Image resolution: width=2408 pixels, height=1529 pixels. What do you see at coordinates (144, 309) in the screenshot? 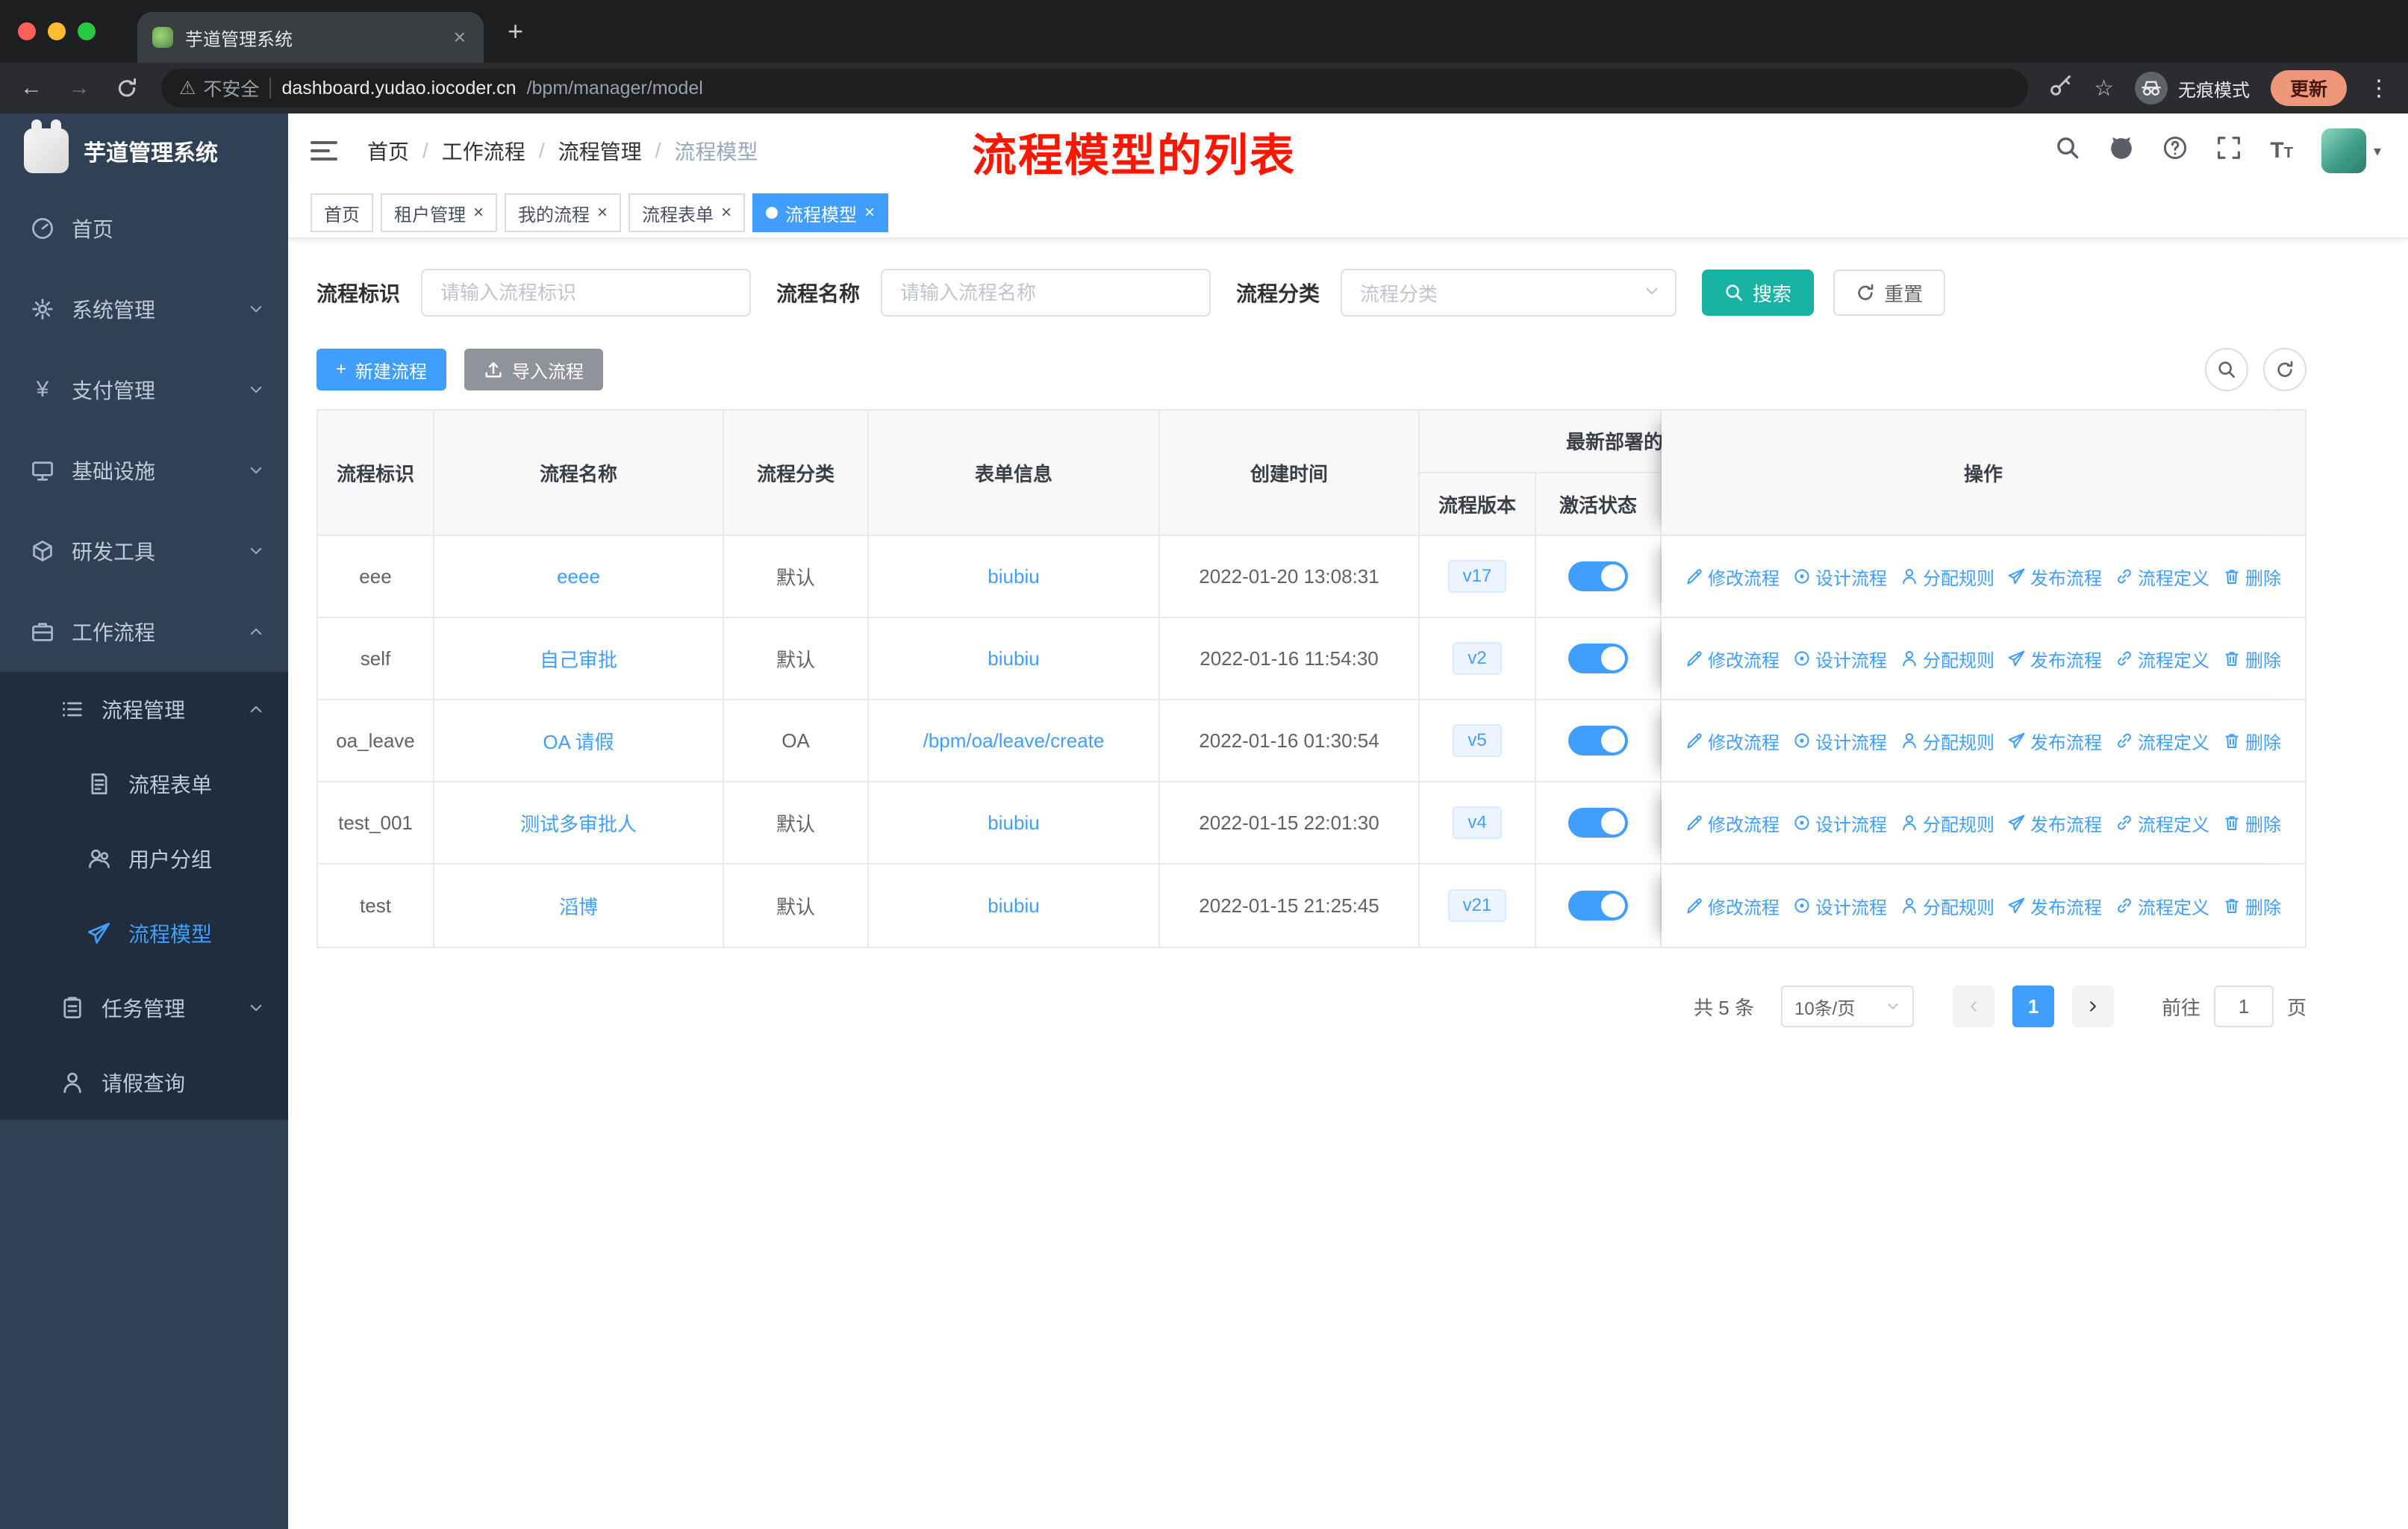
I see `sidebar-item-system: 系统管理` at bounding box center [144, 309].